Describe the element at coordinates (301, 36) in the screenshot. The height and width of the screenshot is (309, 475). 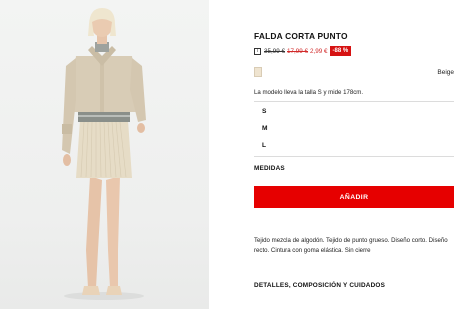
I see `product-title: FALDA CORTA PUNTO` at that location.